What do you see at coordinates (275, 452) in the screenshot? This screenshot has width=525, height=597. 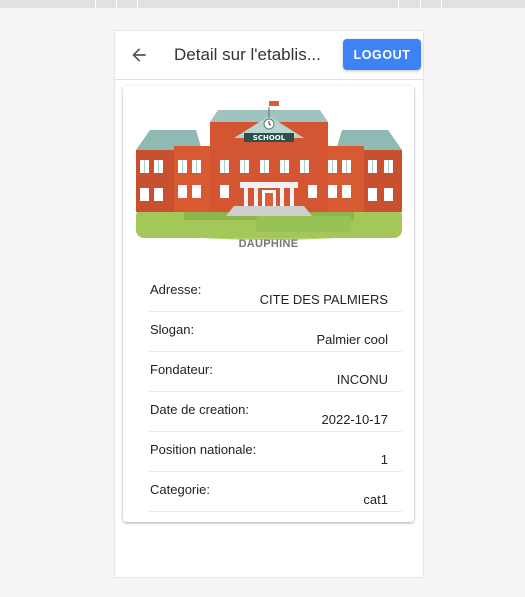 I see `detail-row-position-nationale: Position nationale: 1` at bounding box center [275, 452].